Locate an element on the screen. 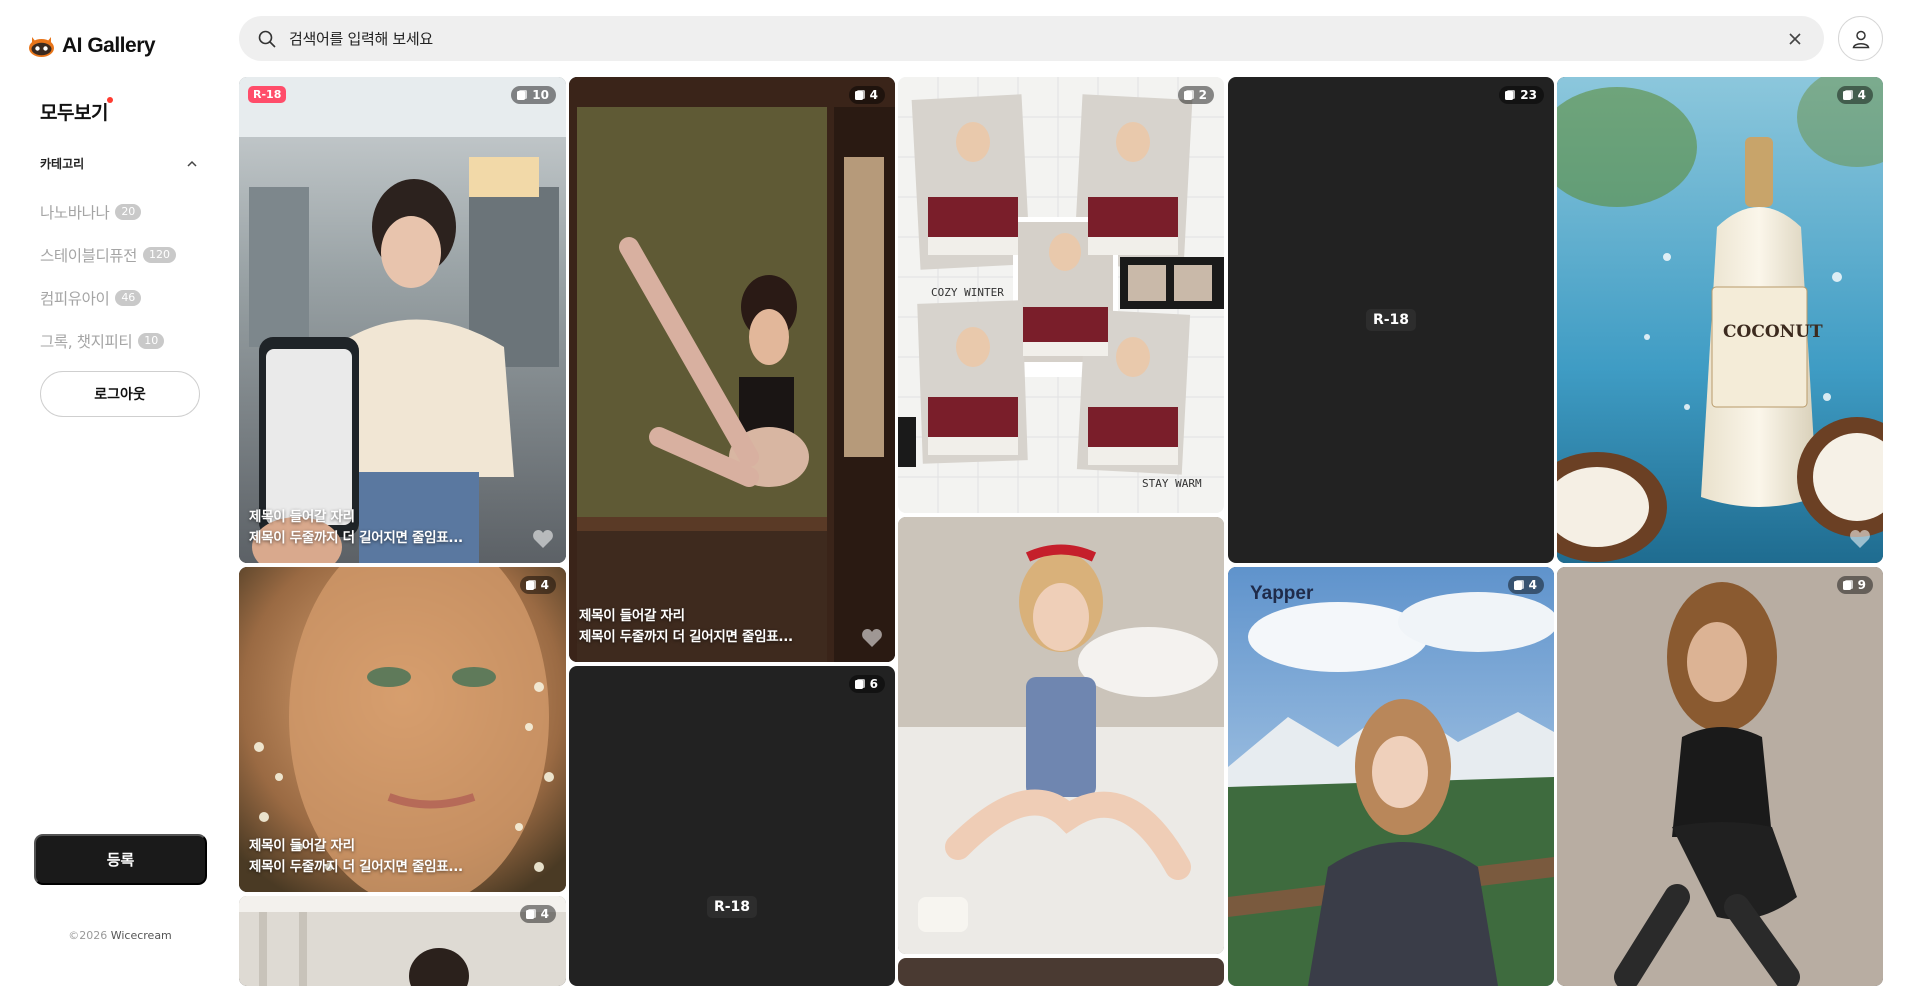 Image resolution: width=1905 pixels, height=986 pixels. category-title: 카테고리 is located at coordinates (62, 164).